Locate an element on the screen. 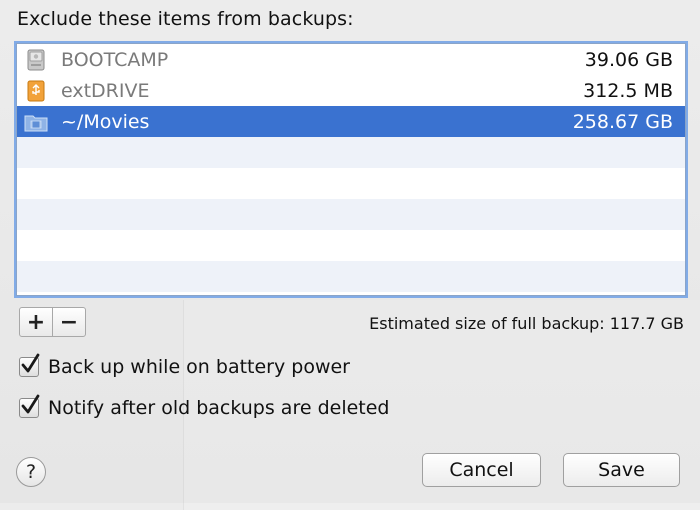 The width and height of the screenshot is (700, 510). notify-option: Notify after old backups are deleted is located at coordinates (204, 406).